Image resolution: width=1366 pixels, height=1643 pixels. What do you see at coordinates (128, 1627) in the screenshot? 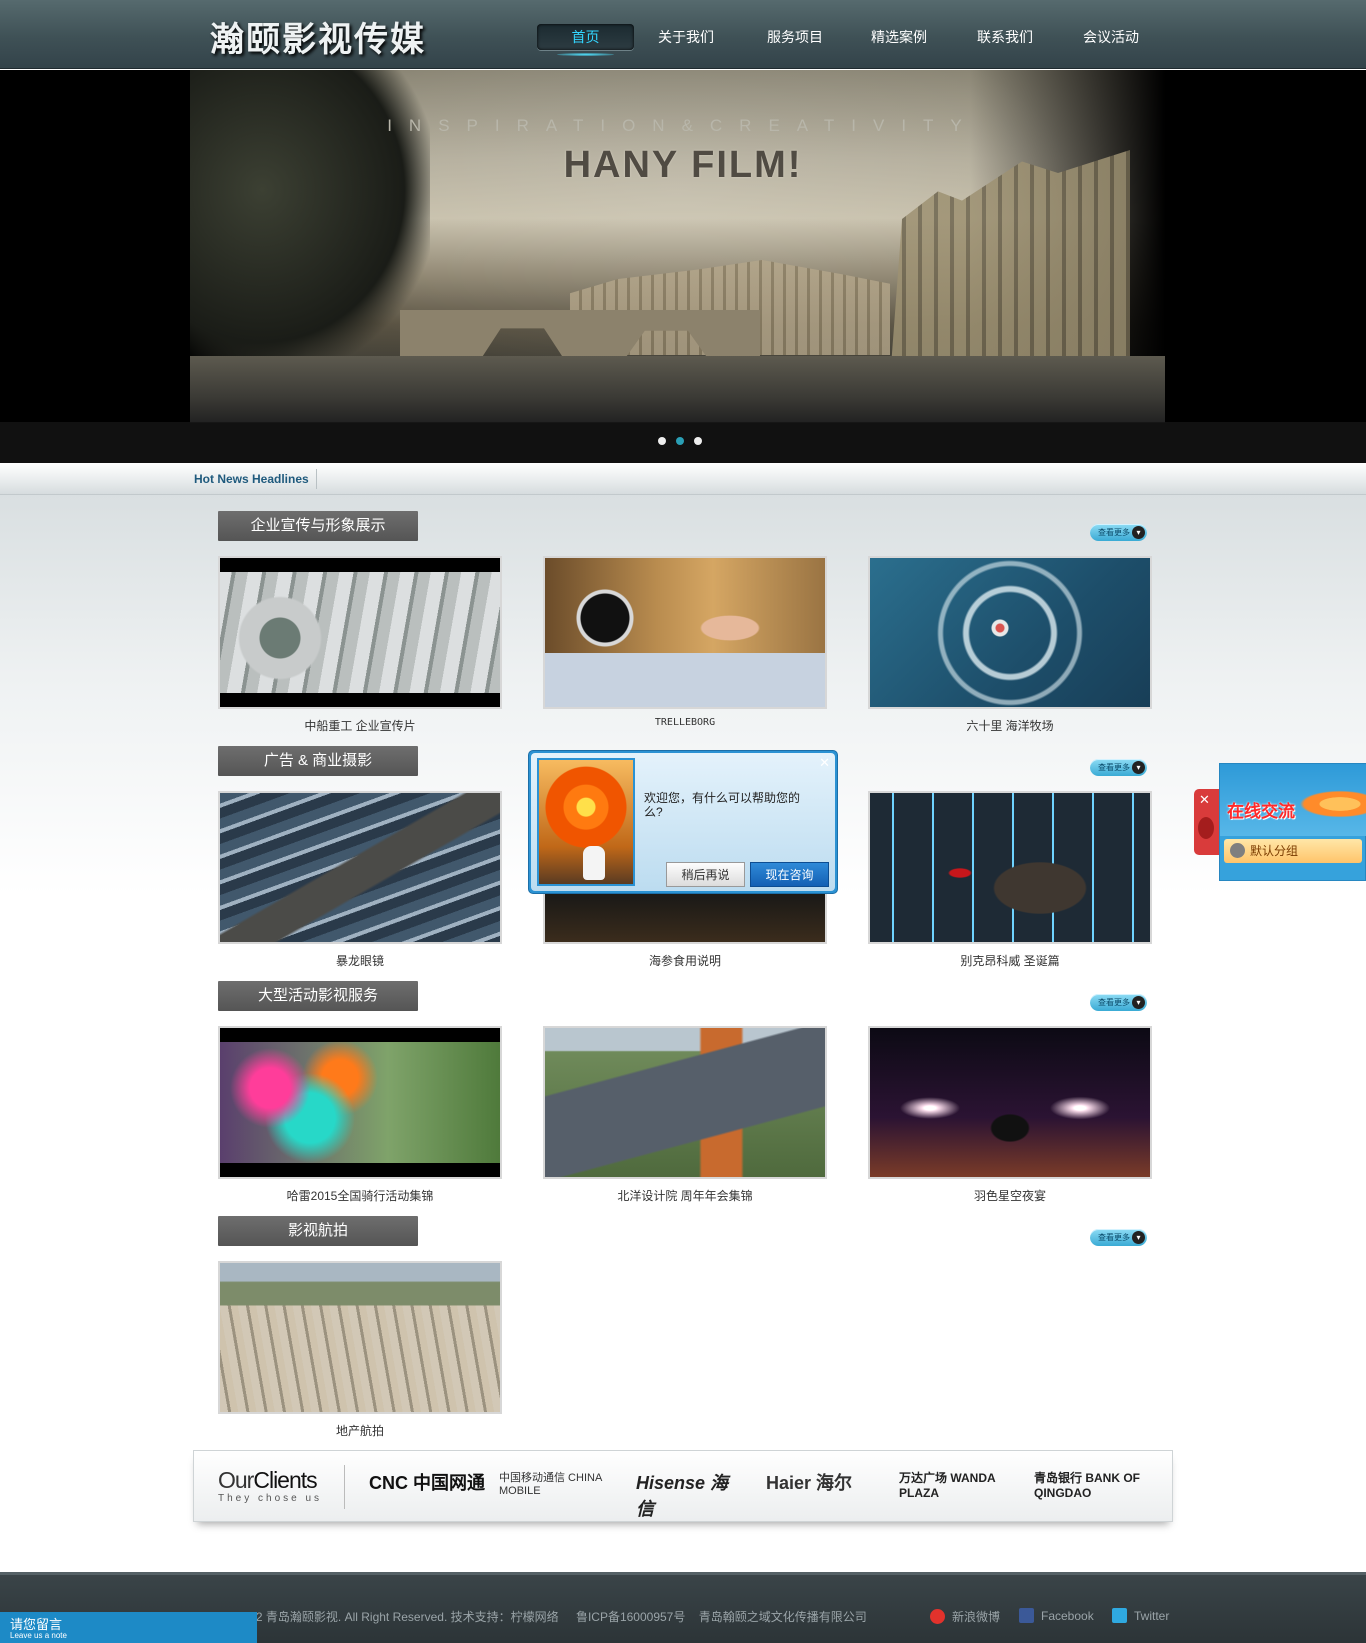
I see `leave-note-button: 请您留言 Leave us a note` at bounding box center [128, 1627].